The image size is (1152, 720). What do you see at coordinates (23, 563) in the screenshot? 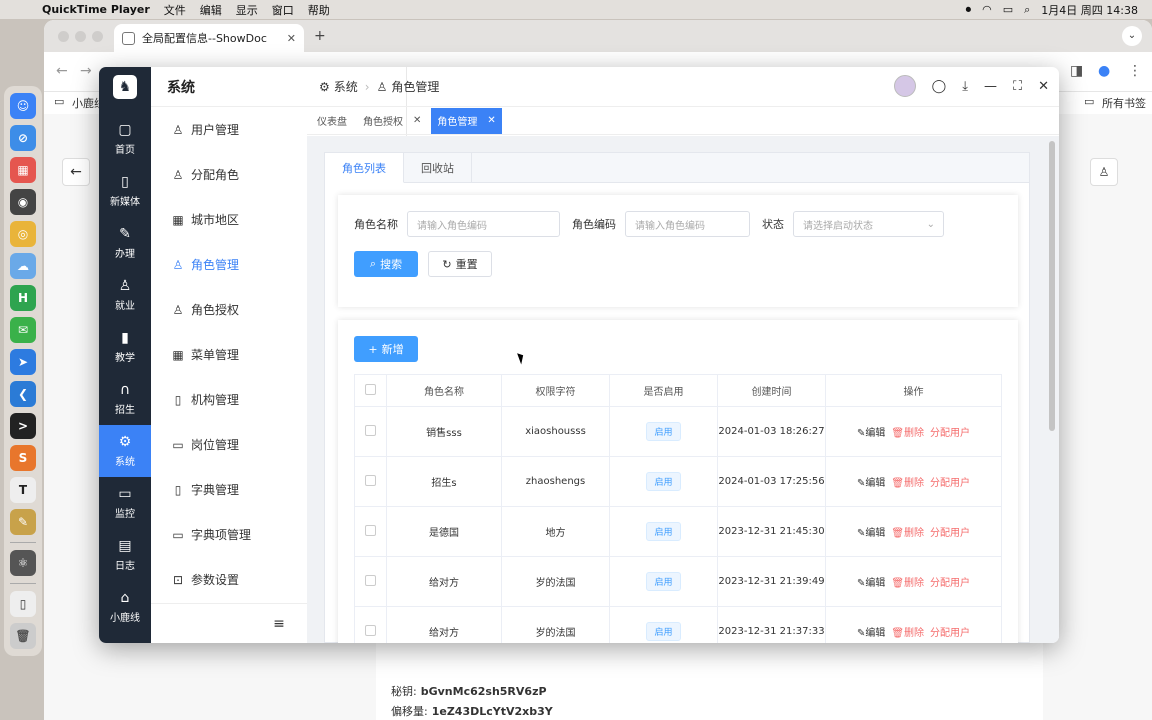
I see `electron-icon: ⚛` at bounding box center [23, 563].